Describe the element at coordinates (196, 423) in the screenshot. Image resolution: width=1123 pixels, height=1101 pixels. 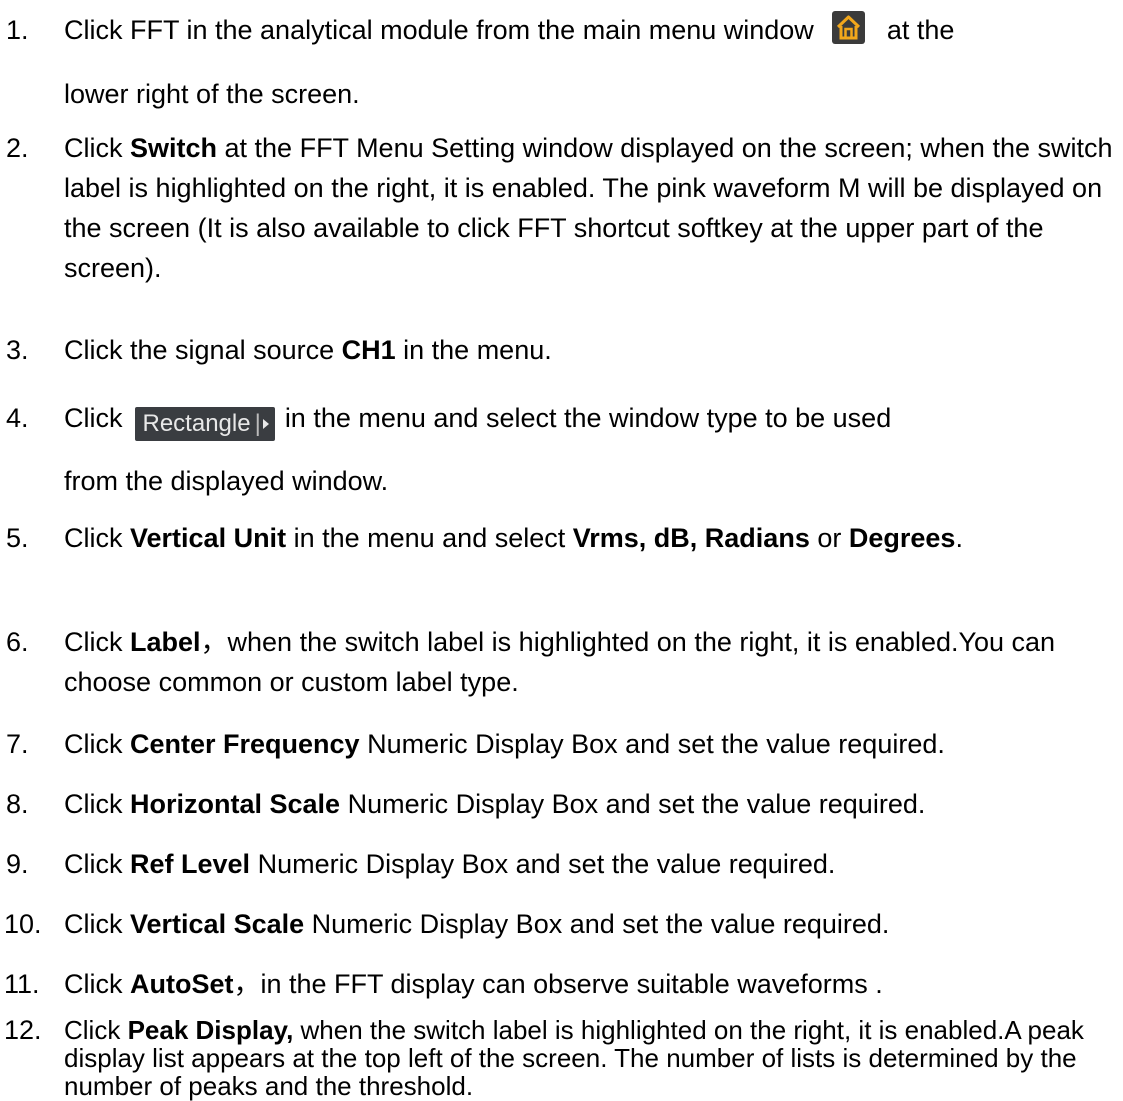
I see `rectangle-button-label: Rectangle` at that location.